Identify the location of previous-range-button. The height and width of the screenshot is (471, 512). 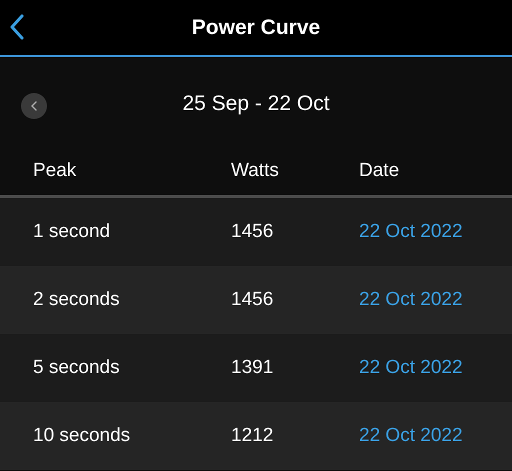
(34, 106).